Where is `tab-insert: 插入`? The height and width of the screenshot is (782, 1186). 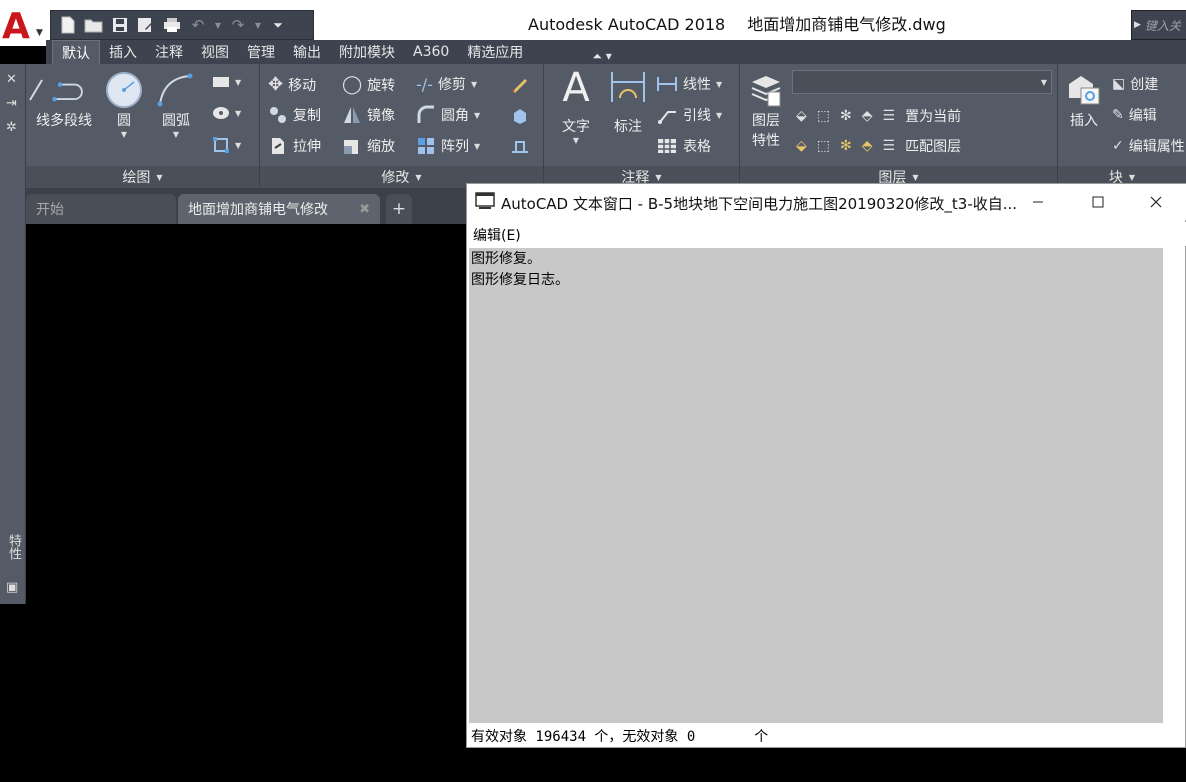 tab-insert: 插入 is located at coordinates (123, 52).